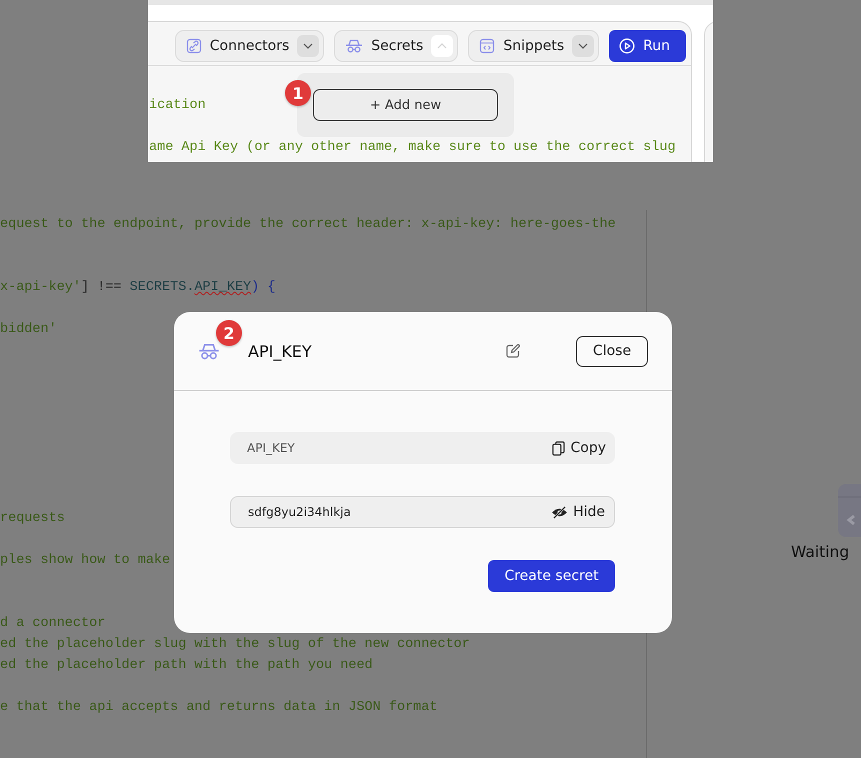  What do you see at coordinates (422, 512) in the screenshot?
I see `input-field: sdfg8yu2i34hlkja Hide` at bounding box center [422, 512].